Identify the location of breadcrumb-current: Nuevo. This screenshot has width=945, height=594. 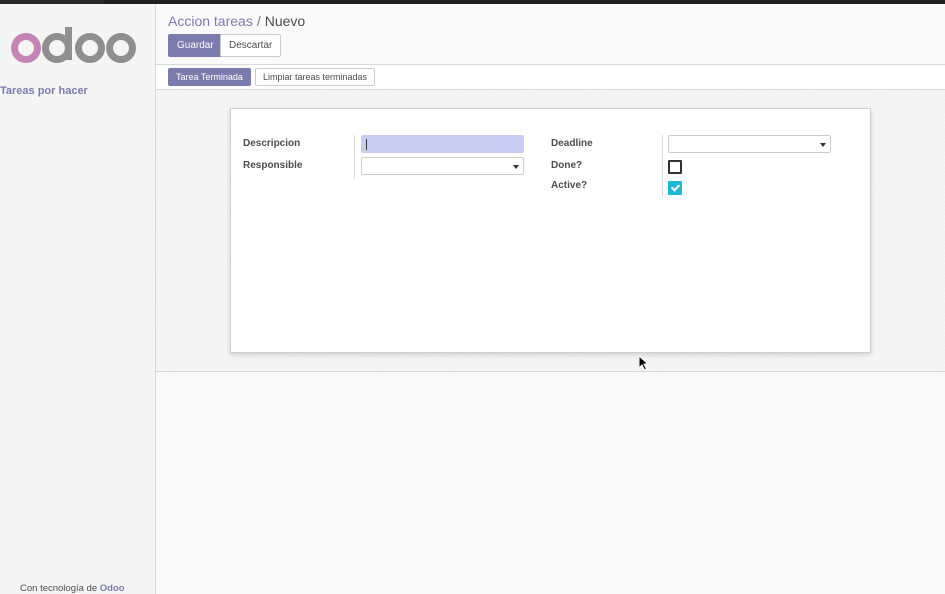
(285, 21).